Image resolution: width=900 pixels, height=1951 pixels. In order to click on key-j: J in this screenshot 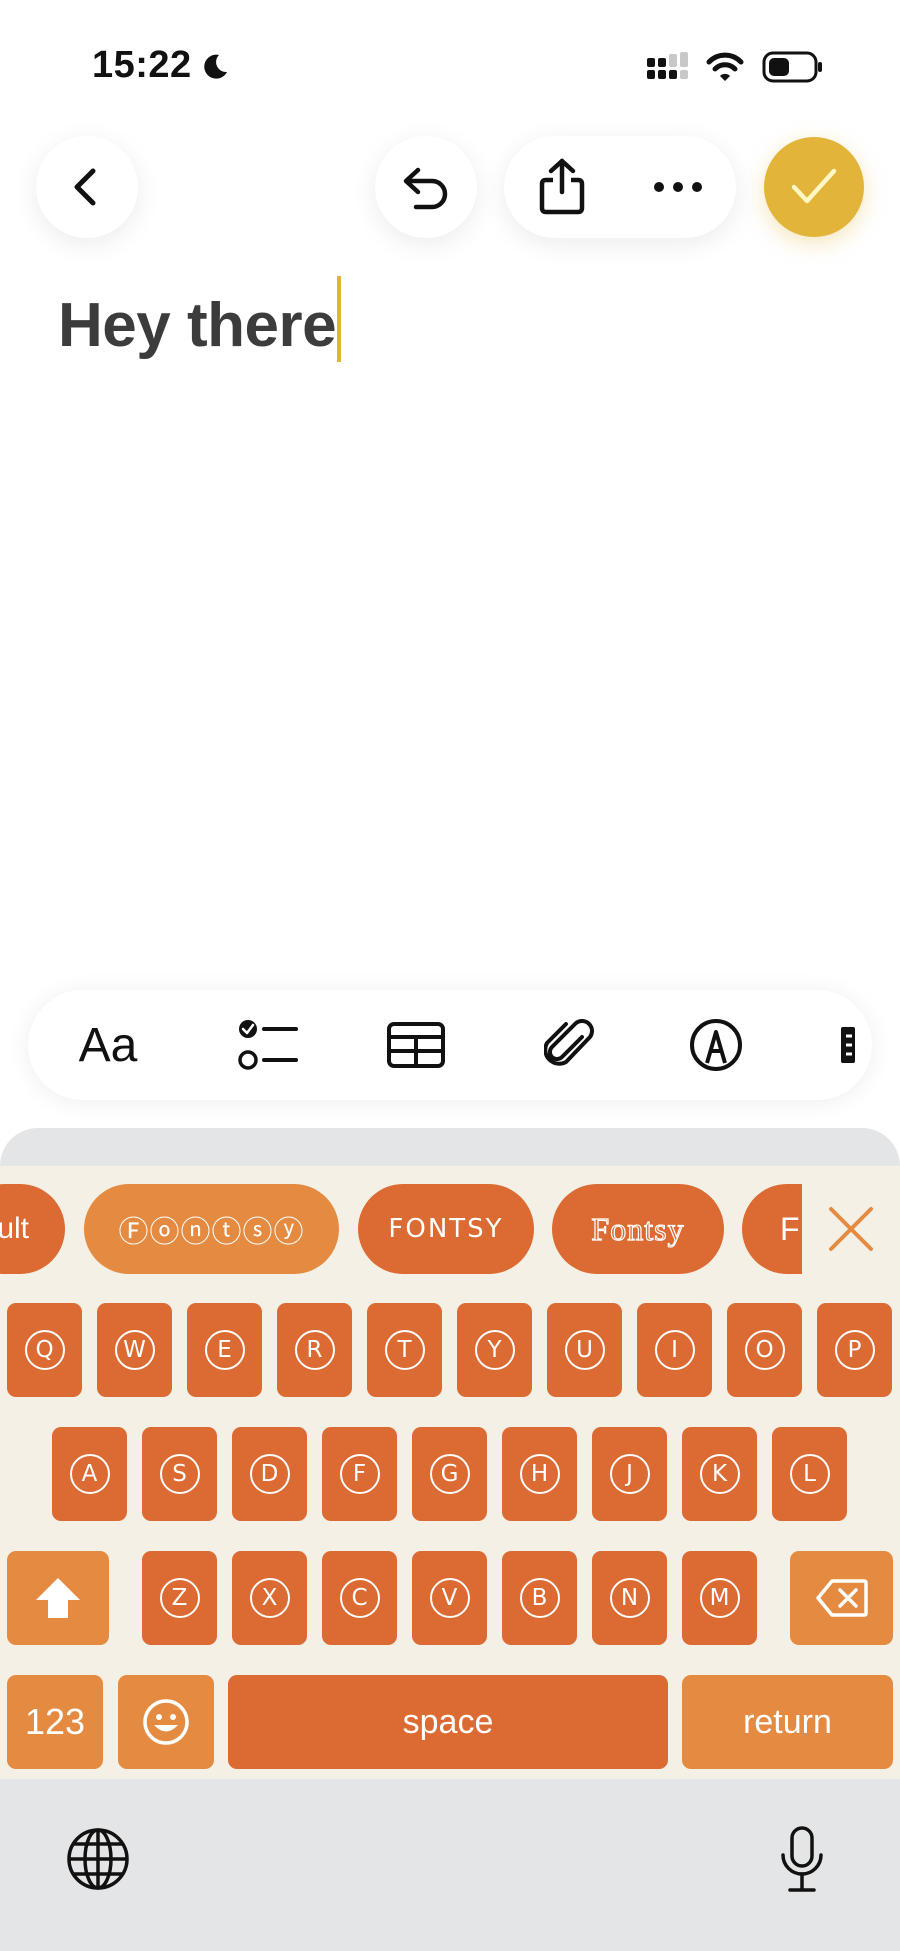, I will do `click(629, 1474)`.